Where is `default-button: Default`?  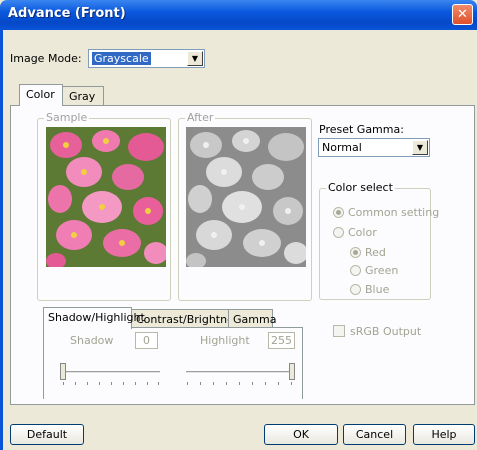
default-button: Default is located at coordinates (47, 434).